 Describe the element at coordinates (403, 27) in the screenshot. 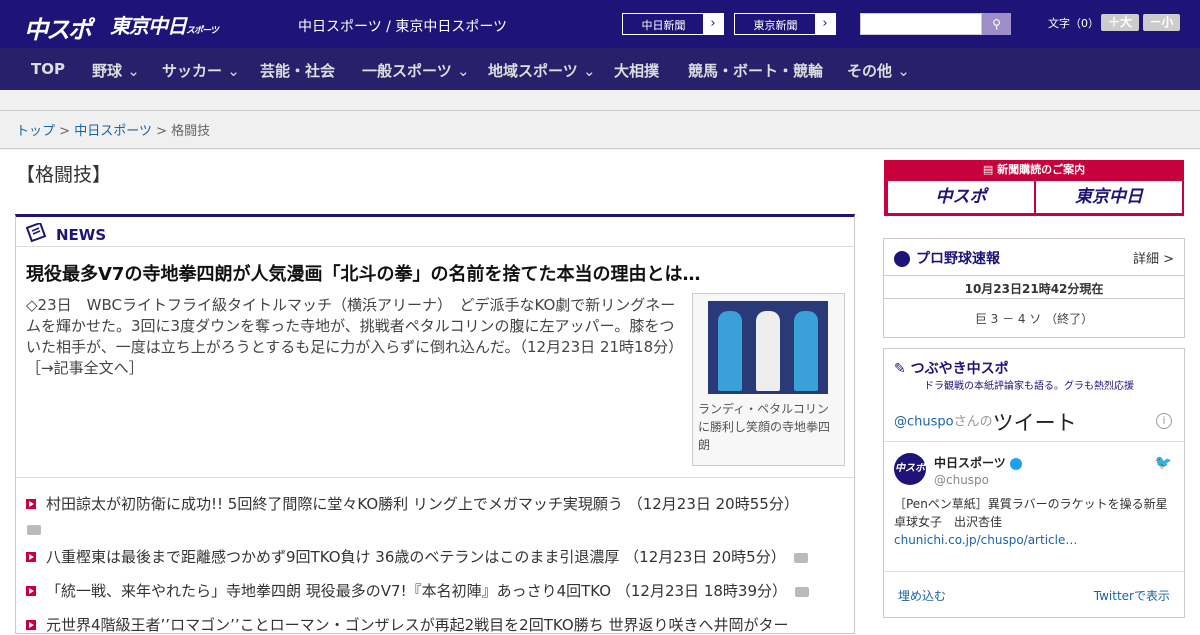

I see `site-name: 中日スポーツ / 東京中日スポーツ` at that location.